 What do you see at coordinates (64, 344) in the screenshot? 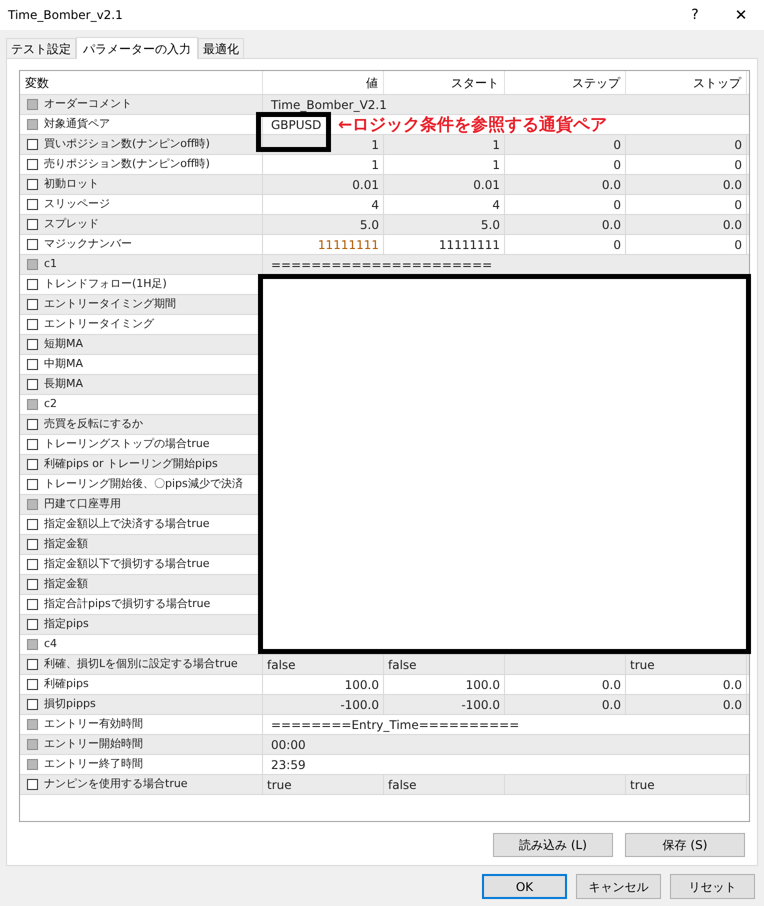
I see `parameter-name: 短期MA` at bounding box center [64, 344].